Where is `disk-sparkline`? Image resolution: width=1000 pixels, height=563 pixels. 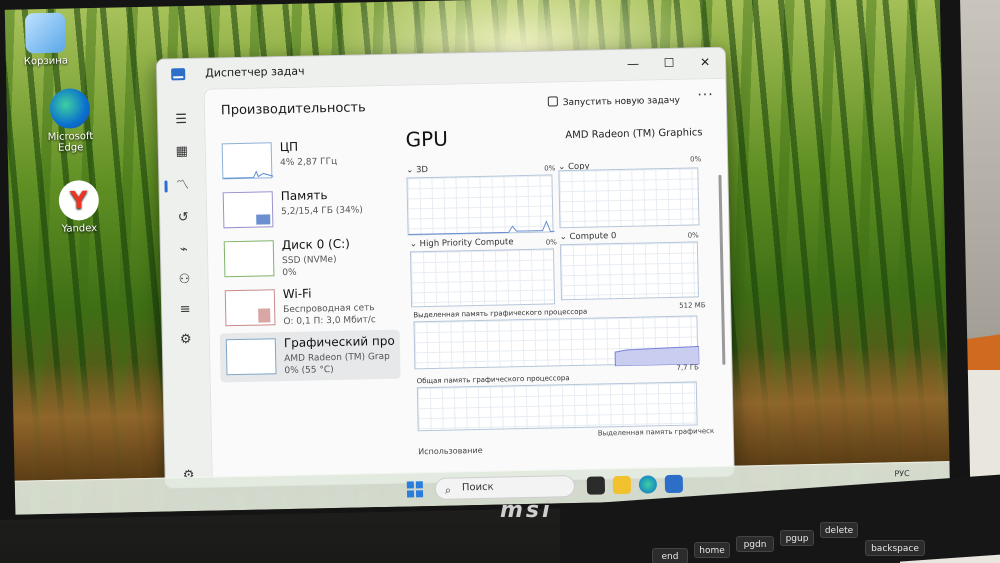
disk-sparkline is located at coordinates (249, 259).